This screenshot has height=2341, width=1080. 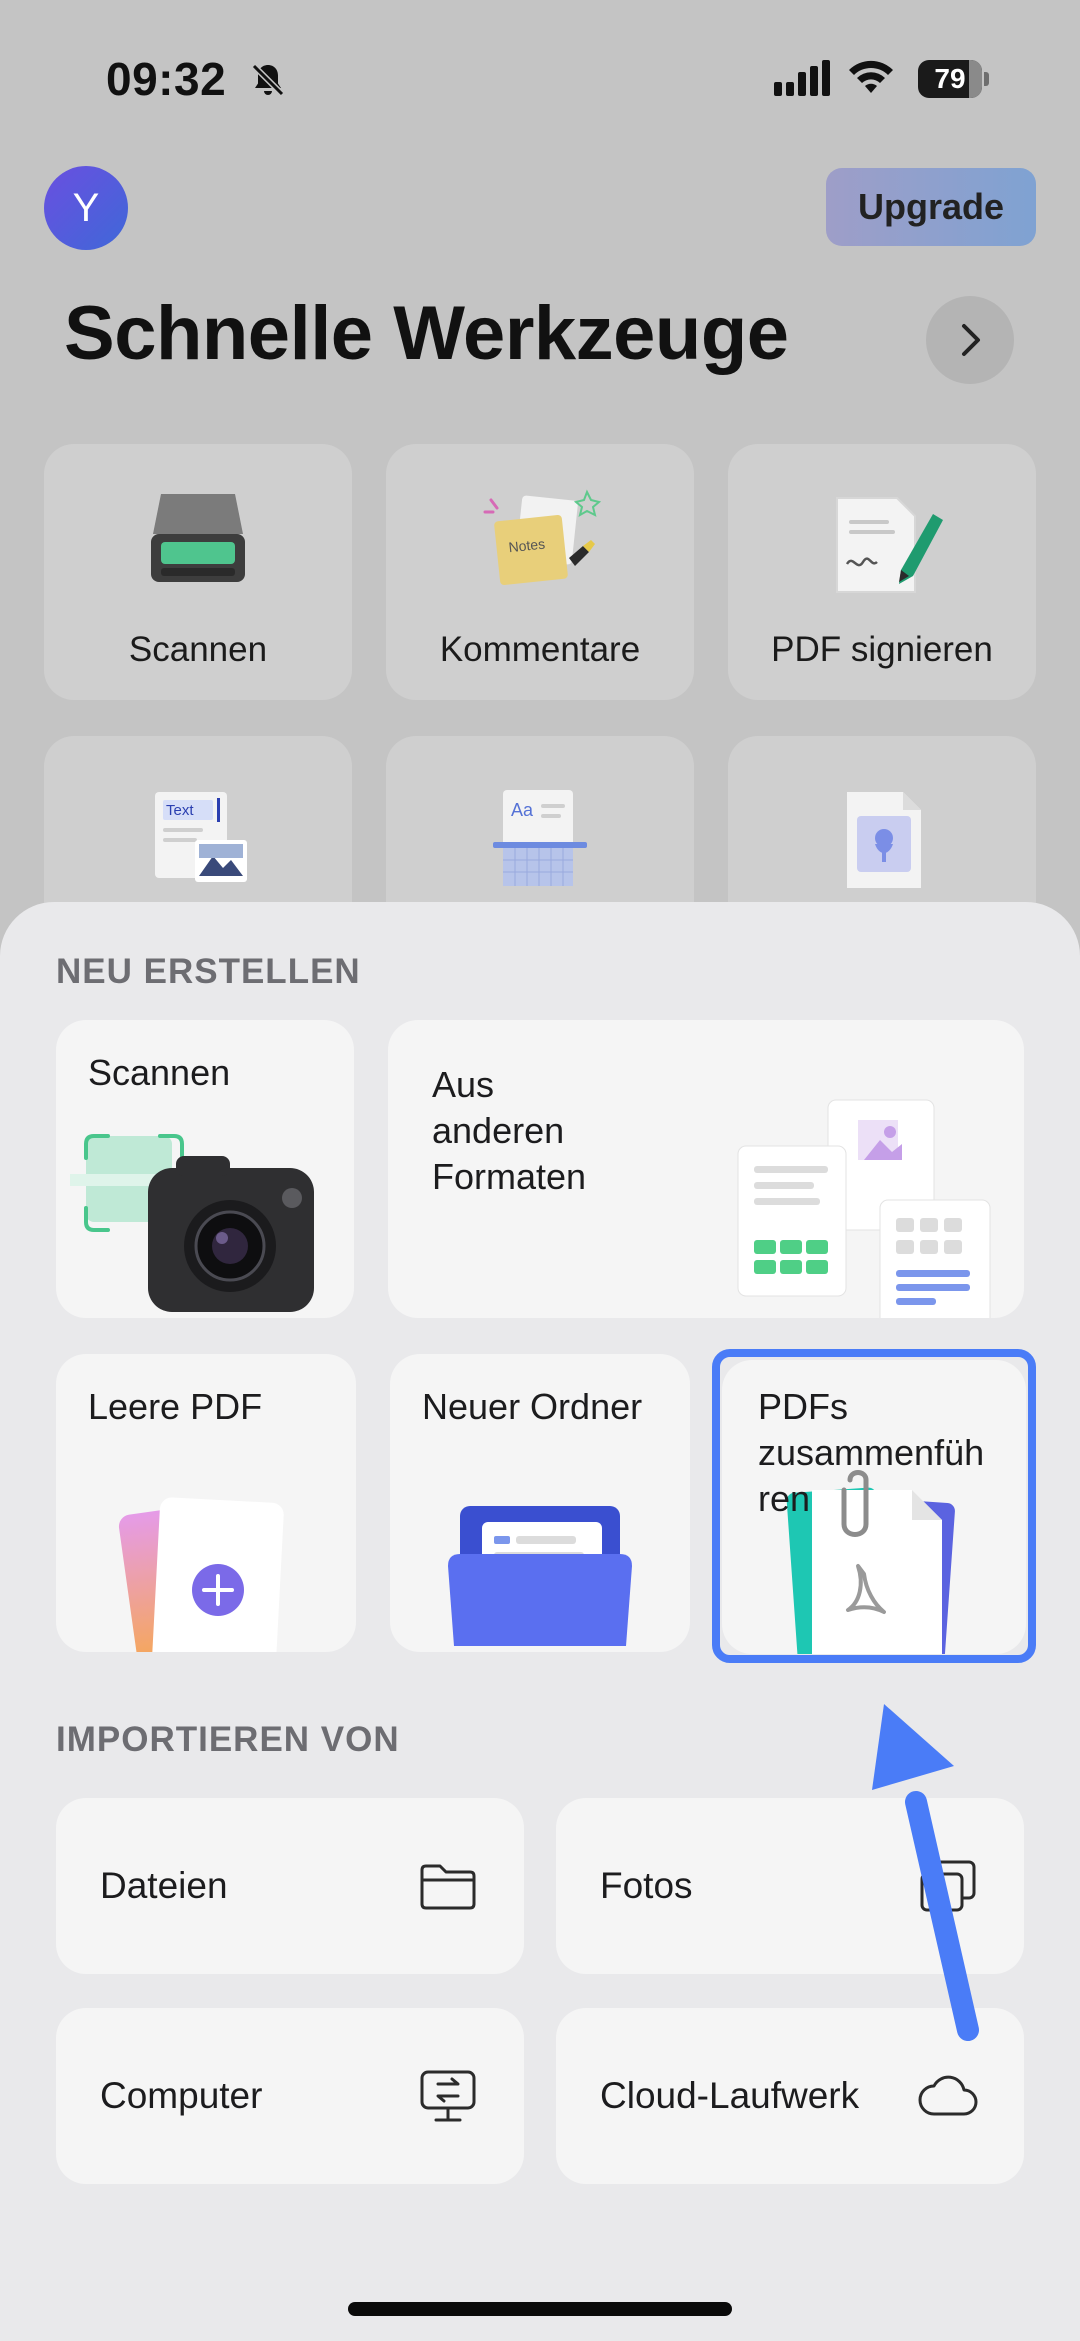 I want to click on merge-highlight-frame, so click(x=874, y=1506).